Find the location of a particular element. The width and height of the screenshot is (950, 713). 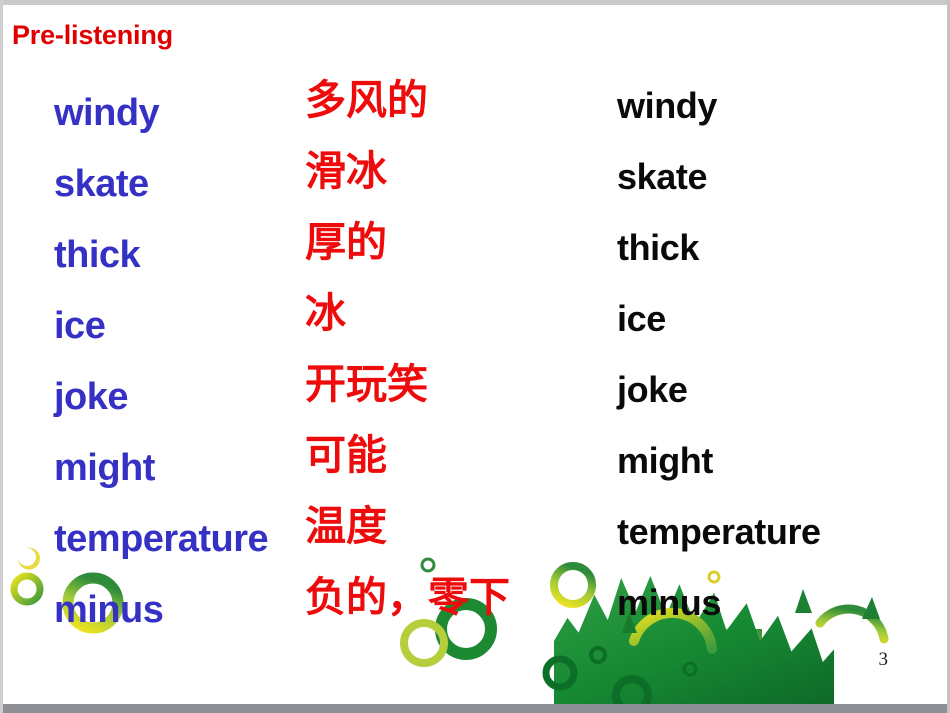

vocab-row-chinese: 厚的 is located at coordinates (346, 241).